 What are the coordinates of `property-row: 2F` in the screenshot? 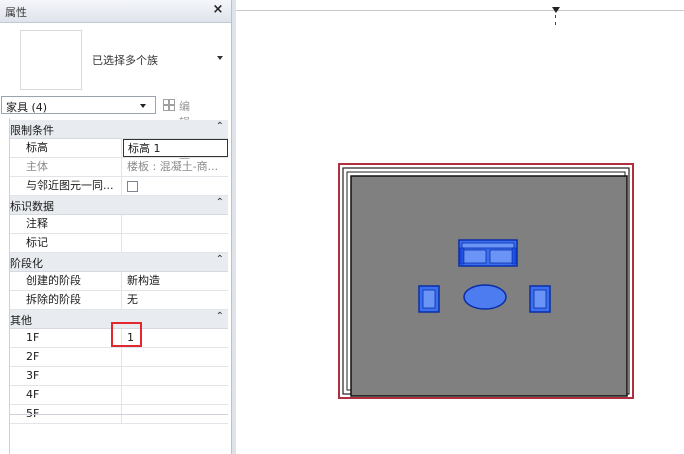 It's located at (119, 357).